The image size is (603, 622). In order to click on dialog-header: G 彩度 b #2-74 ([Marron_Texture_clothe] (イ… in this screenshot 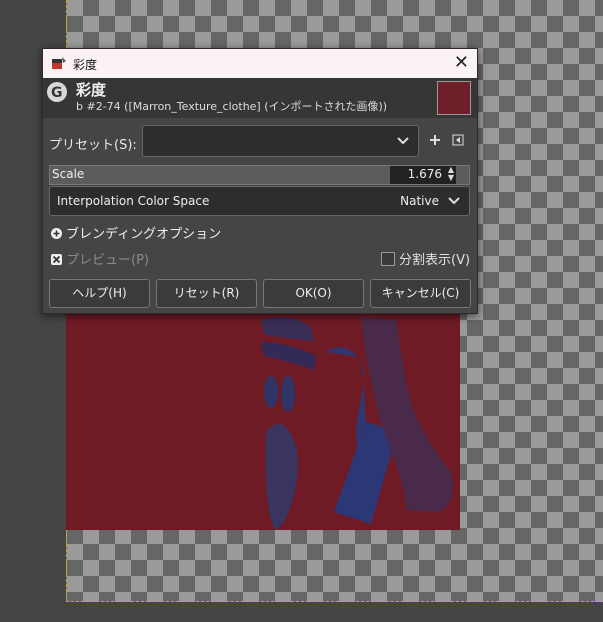, I will do `click(260, 98)`.